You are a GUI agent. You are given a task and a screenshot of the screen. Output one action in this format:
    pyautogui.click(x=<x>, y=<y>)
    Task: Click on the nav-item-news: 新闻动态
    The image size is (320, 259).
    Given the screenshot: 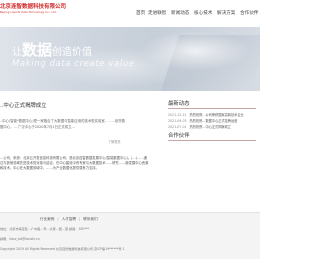 What is the action you would take?
    pyautogui.click(x=180, y=14)
    